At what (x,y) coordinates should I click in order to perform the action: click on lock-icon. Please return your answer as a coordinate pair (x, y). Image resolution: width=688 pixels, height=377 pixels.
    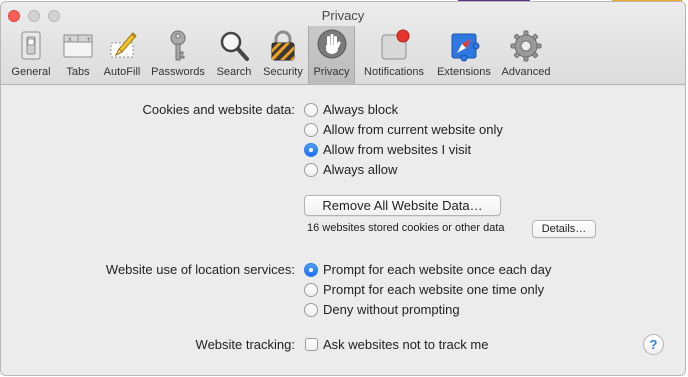
    Looking at the image, I should click on (283, 46).